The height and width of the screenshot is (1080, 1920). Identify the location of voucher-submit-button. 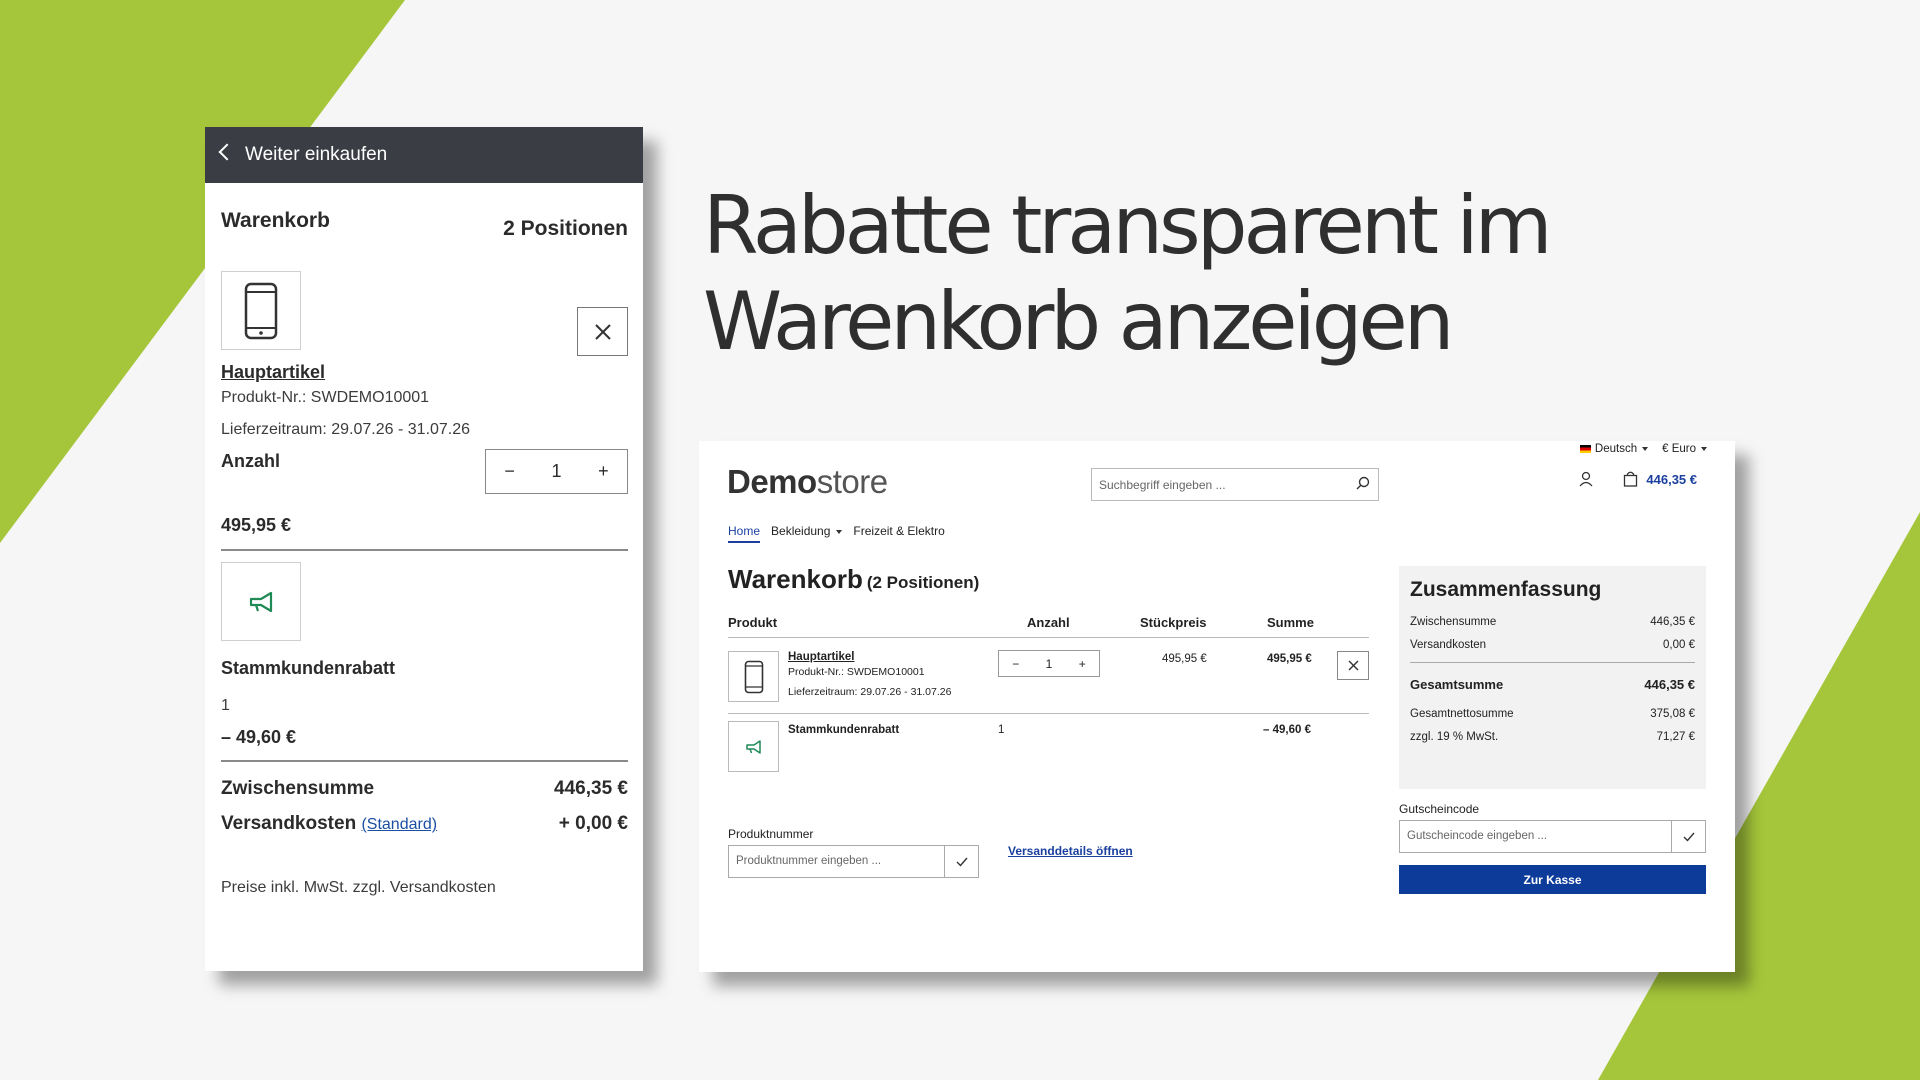
(1688, 836).